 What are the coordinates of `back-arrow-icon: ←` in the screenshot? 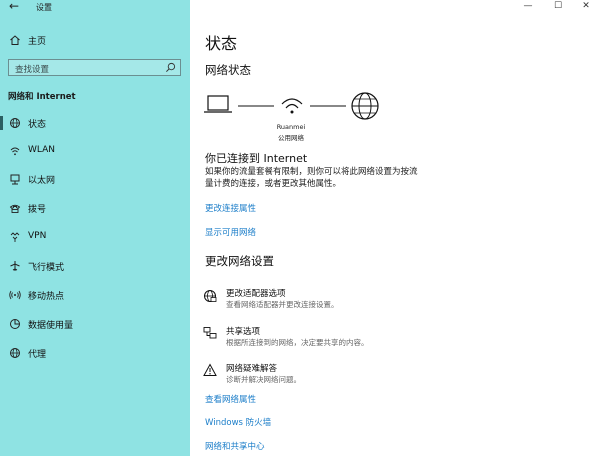 It's located at (14, 6).